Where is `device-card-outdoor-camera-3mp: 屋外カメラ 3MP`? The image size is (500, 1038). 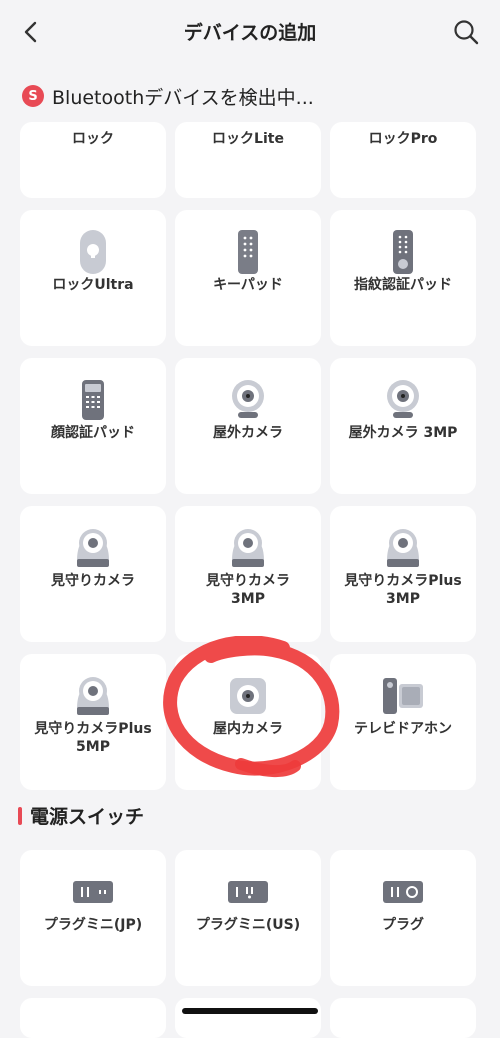 device-card-outdoor-camera-3mp: 屋外カメラ 3MP is located at coordinates (403, 426).